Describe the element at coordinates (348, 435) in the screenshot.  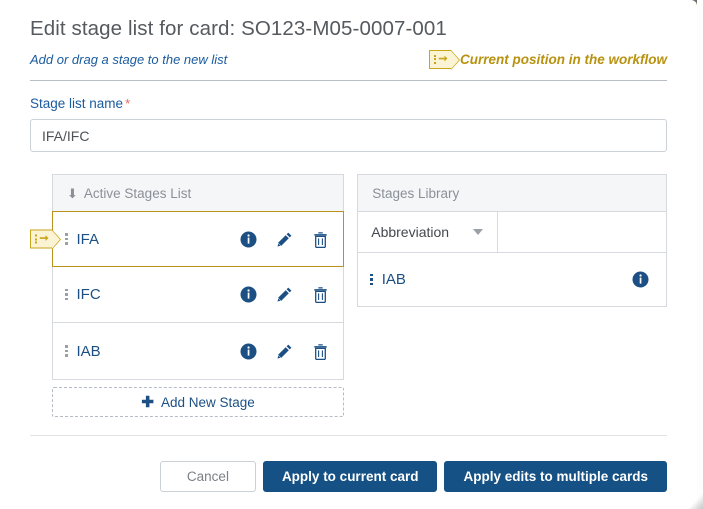
I see `footer-divider` at that location.